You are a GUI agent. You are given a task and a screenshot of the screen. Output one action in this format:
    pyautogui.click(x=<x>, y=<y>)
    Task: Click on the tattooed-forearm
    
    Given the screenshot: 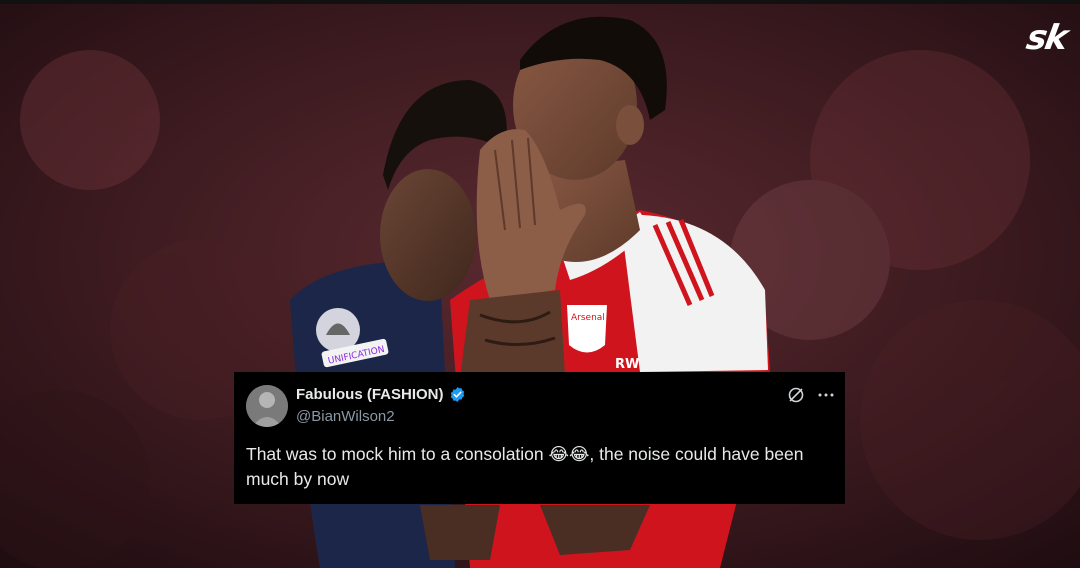 What is the action you would take?
    pyautogui.click(x=512, y=334)
    